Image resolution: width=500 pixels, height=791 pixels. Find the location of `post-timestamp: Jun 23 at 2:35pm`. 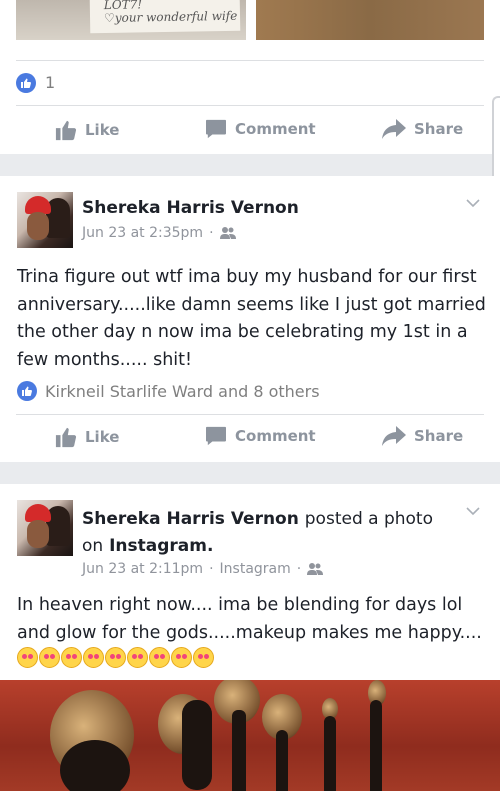

post-timestamp: Jun 23 at 2:35pm is located at coordinates (142, 233).